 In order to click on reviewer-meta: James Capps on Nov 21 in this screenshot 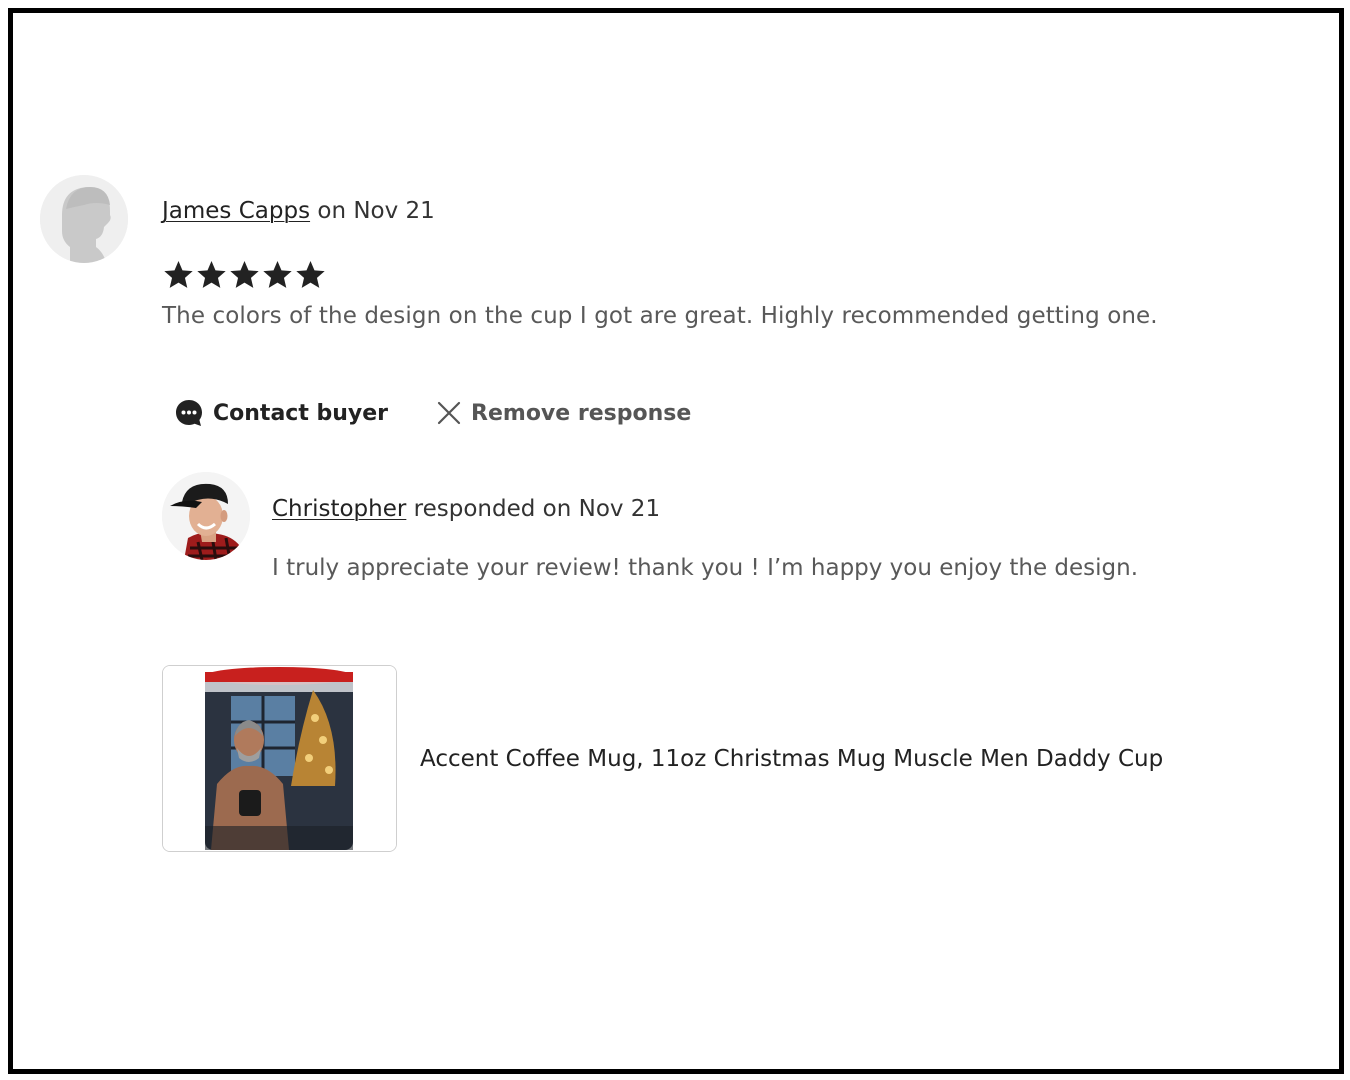, I will do `click(298, 211)`.